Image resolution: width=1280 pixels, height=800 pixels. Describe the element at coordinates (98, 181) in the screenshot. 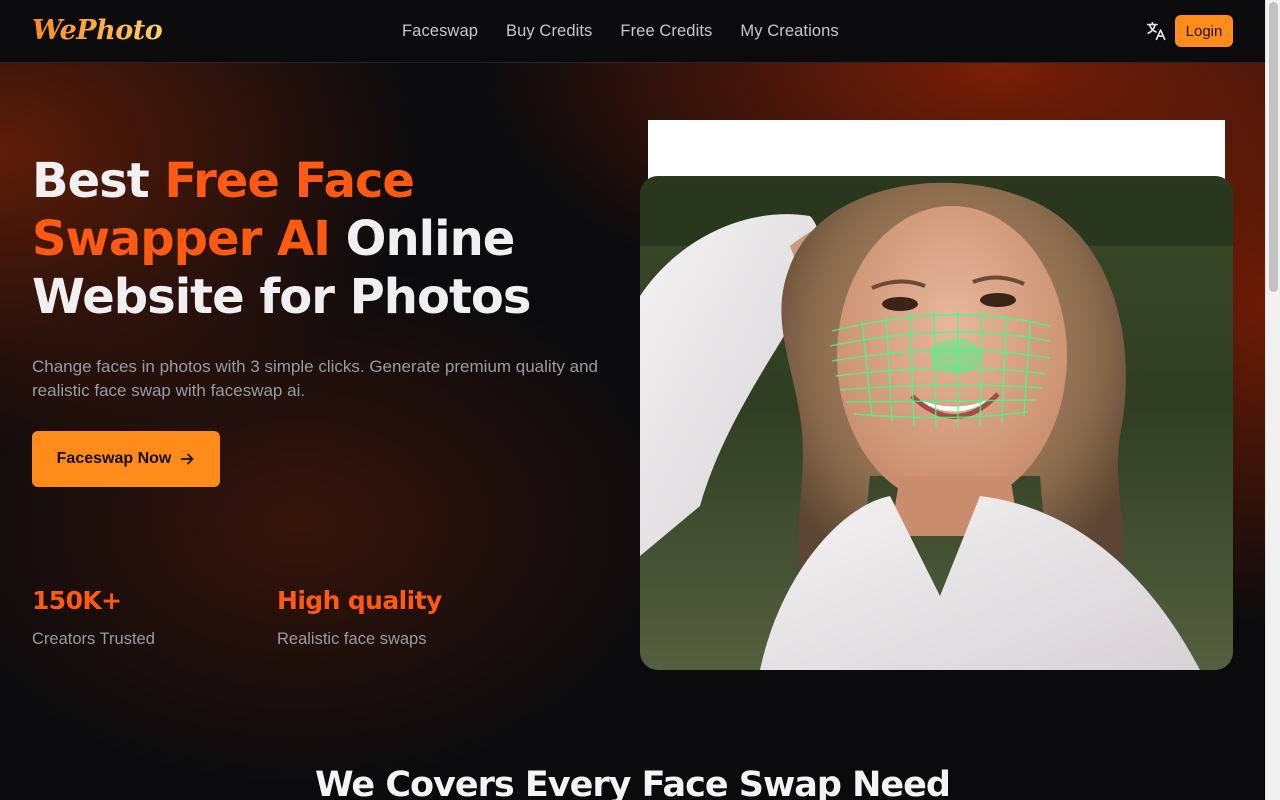

I see `headline-part-1: Best` at that location.